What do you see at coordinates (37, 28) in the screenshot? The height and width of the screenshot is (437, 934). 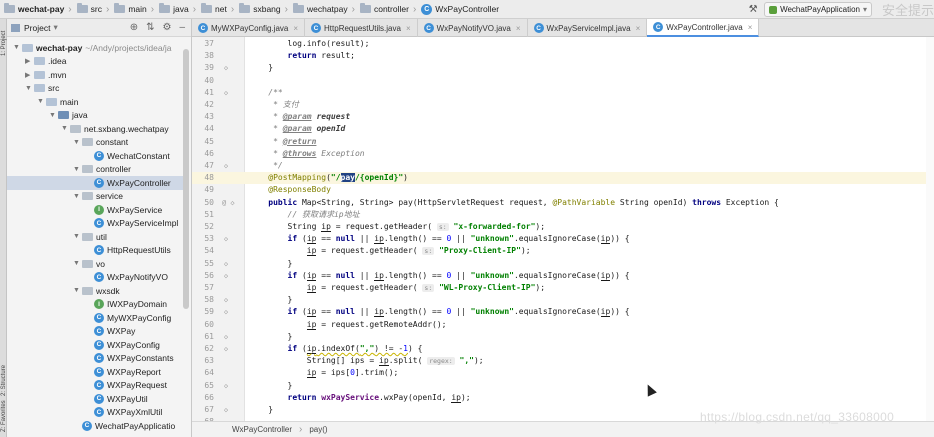 I see `project-panel-title: Project` at bounding box center [37, 28].